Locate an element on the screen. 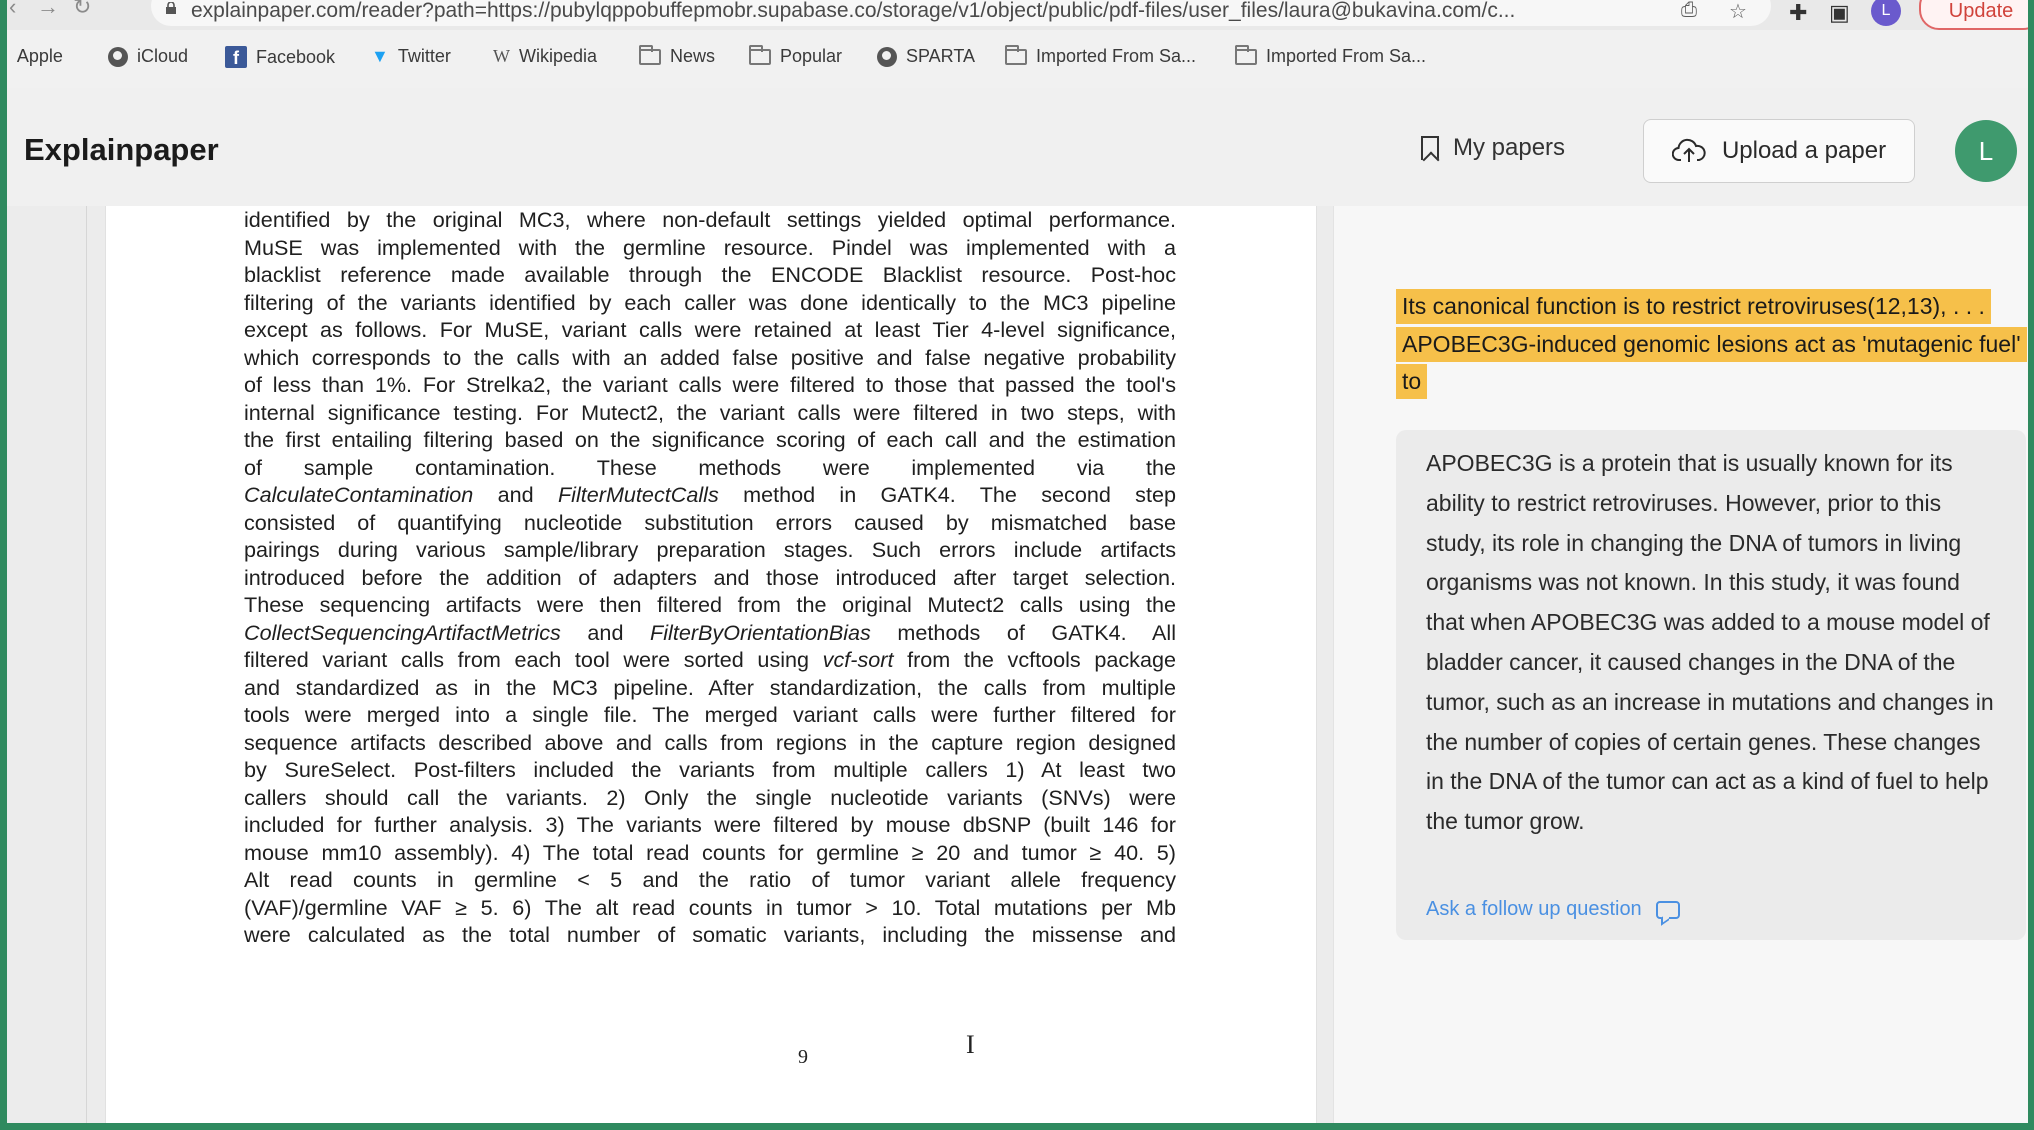 This screenshot has height=1130, width=2034. apple-icon: ● is located at coordinates (7, 56).